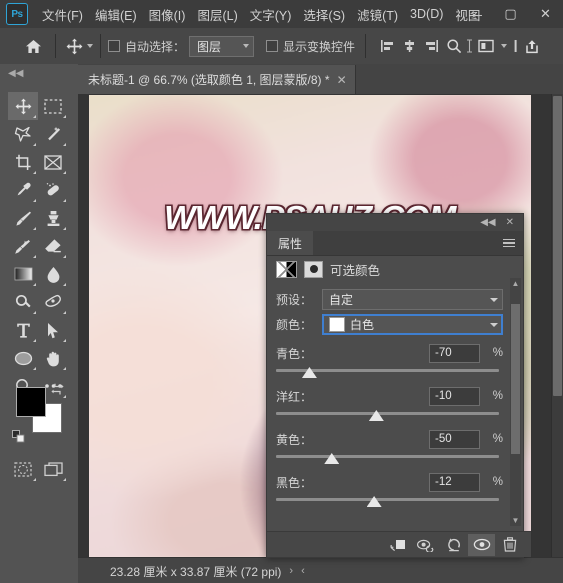 Image resolution: width=563 pixels, height=583 pixels. What do you see at coordinates (271, 14) in the screenshot?
I see `menu-type: 文字(Y)` at bounding box center [271, 14].